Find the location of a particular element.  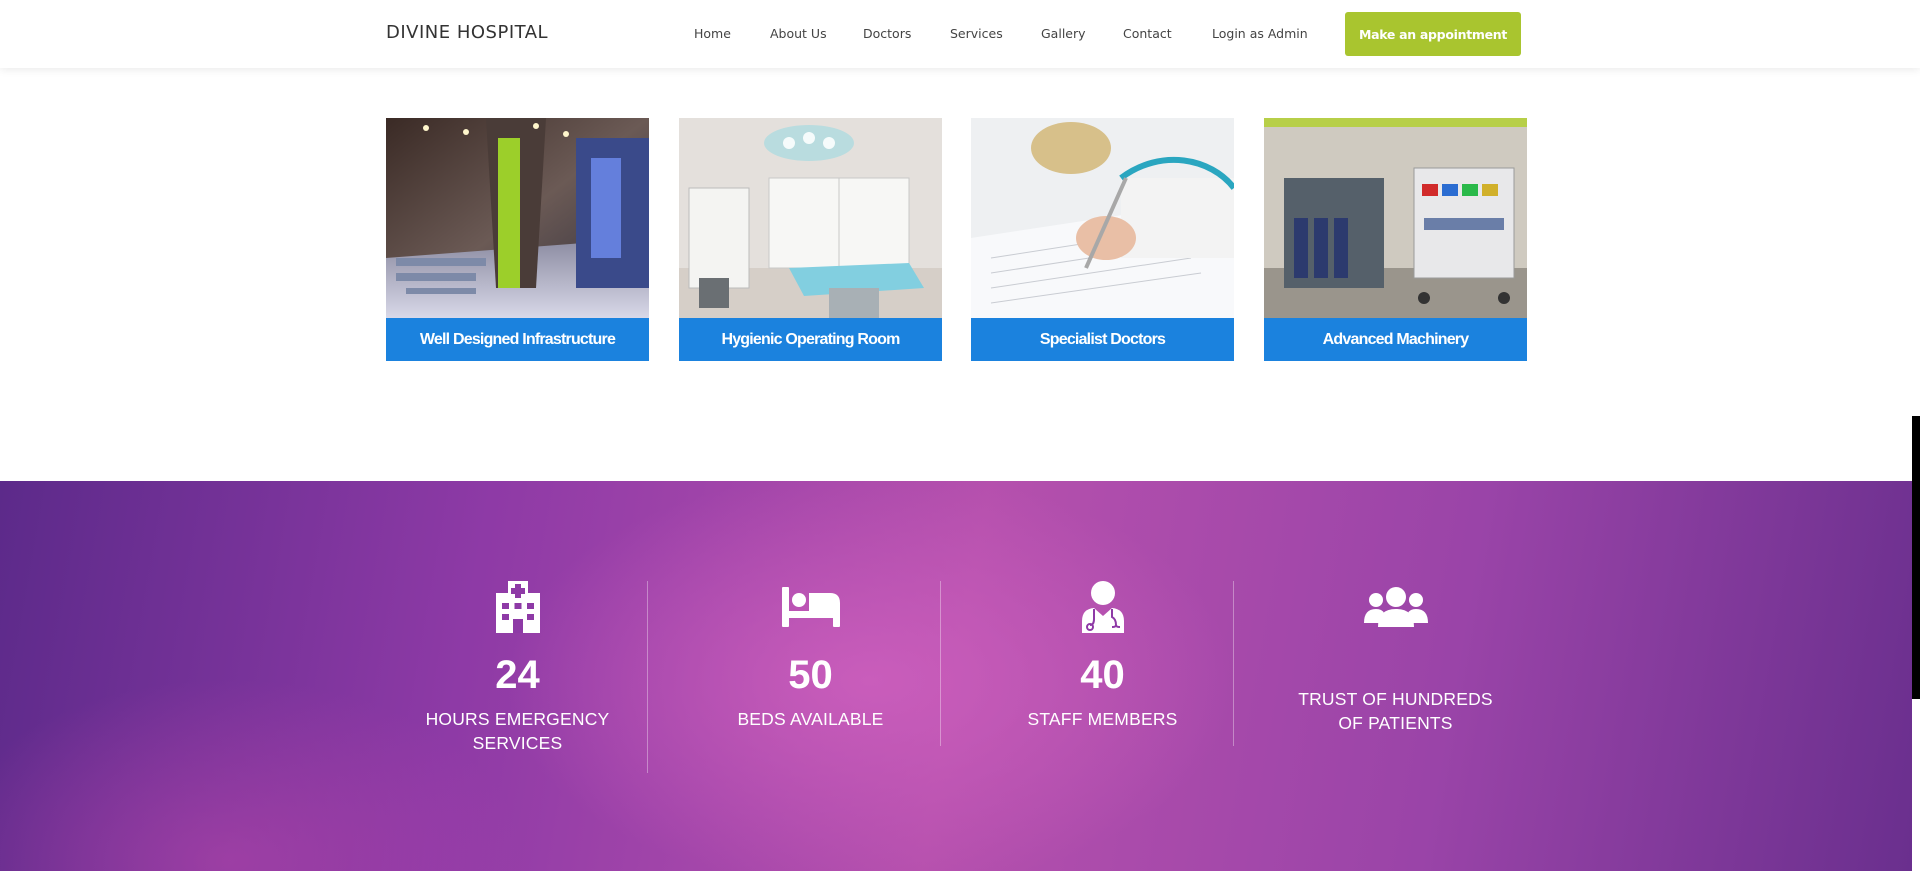

stat-caption: STAFF MEMBERS is located at coordinates (1102, 719).